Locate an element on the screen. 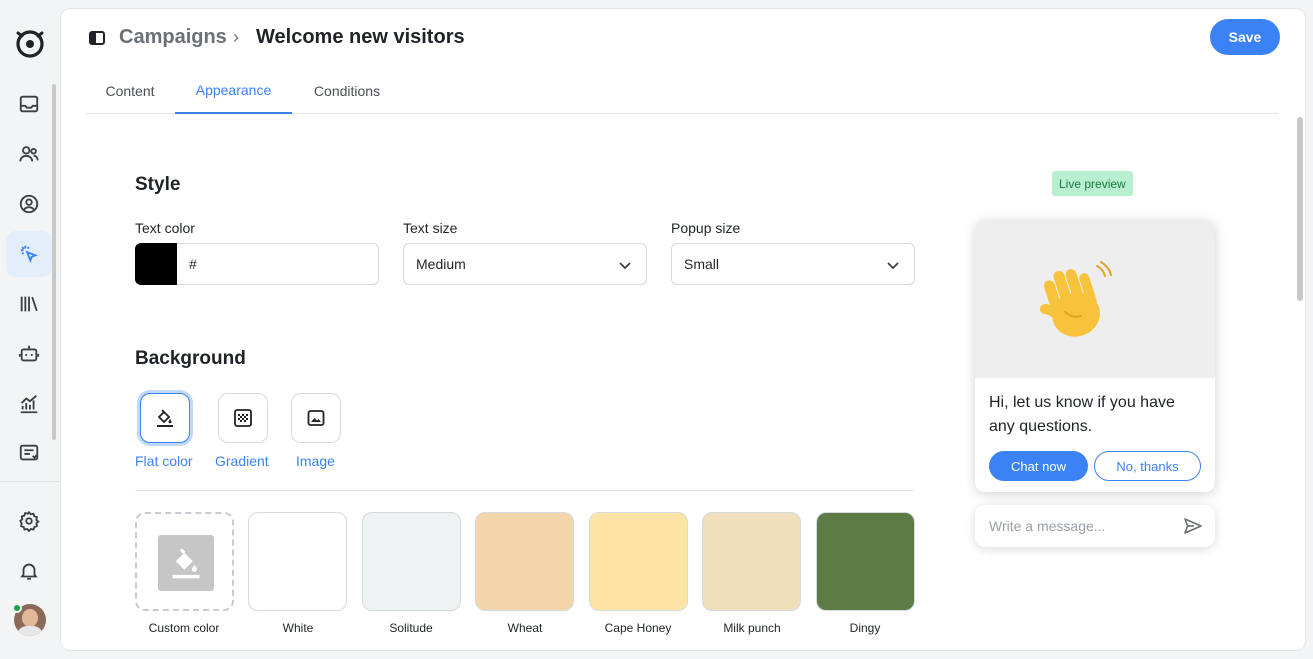  text-color-swatch is located at coordinates (156, 264).